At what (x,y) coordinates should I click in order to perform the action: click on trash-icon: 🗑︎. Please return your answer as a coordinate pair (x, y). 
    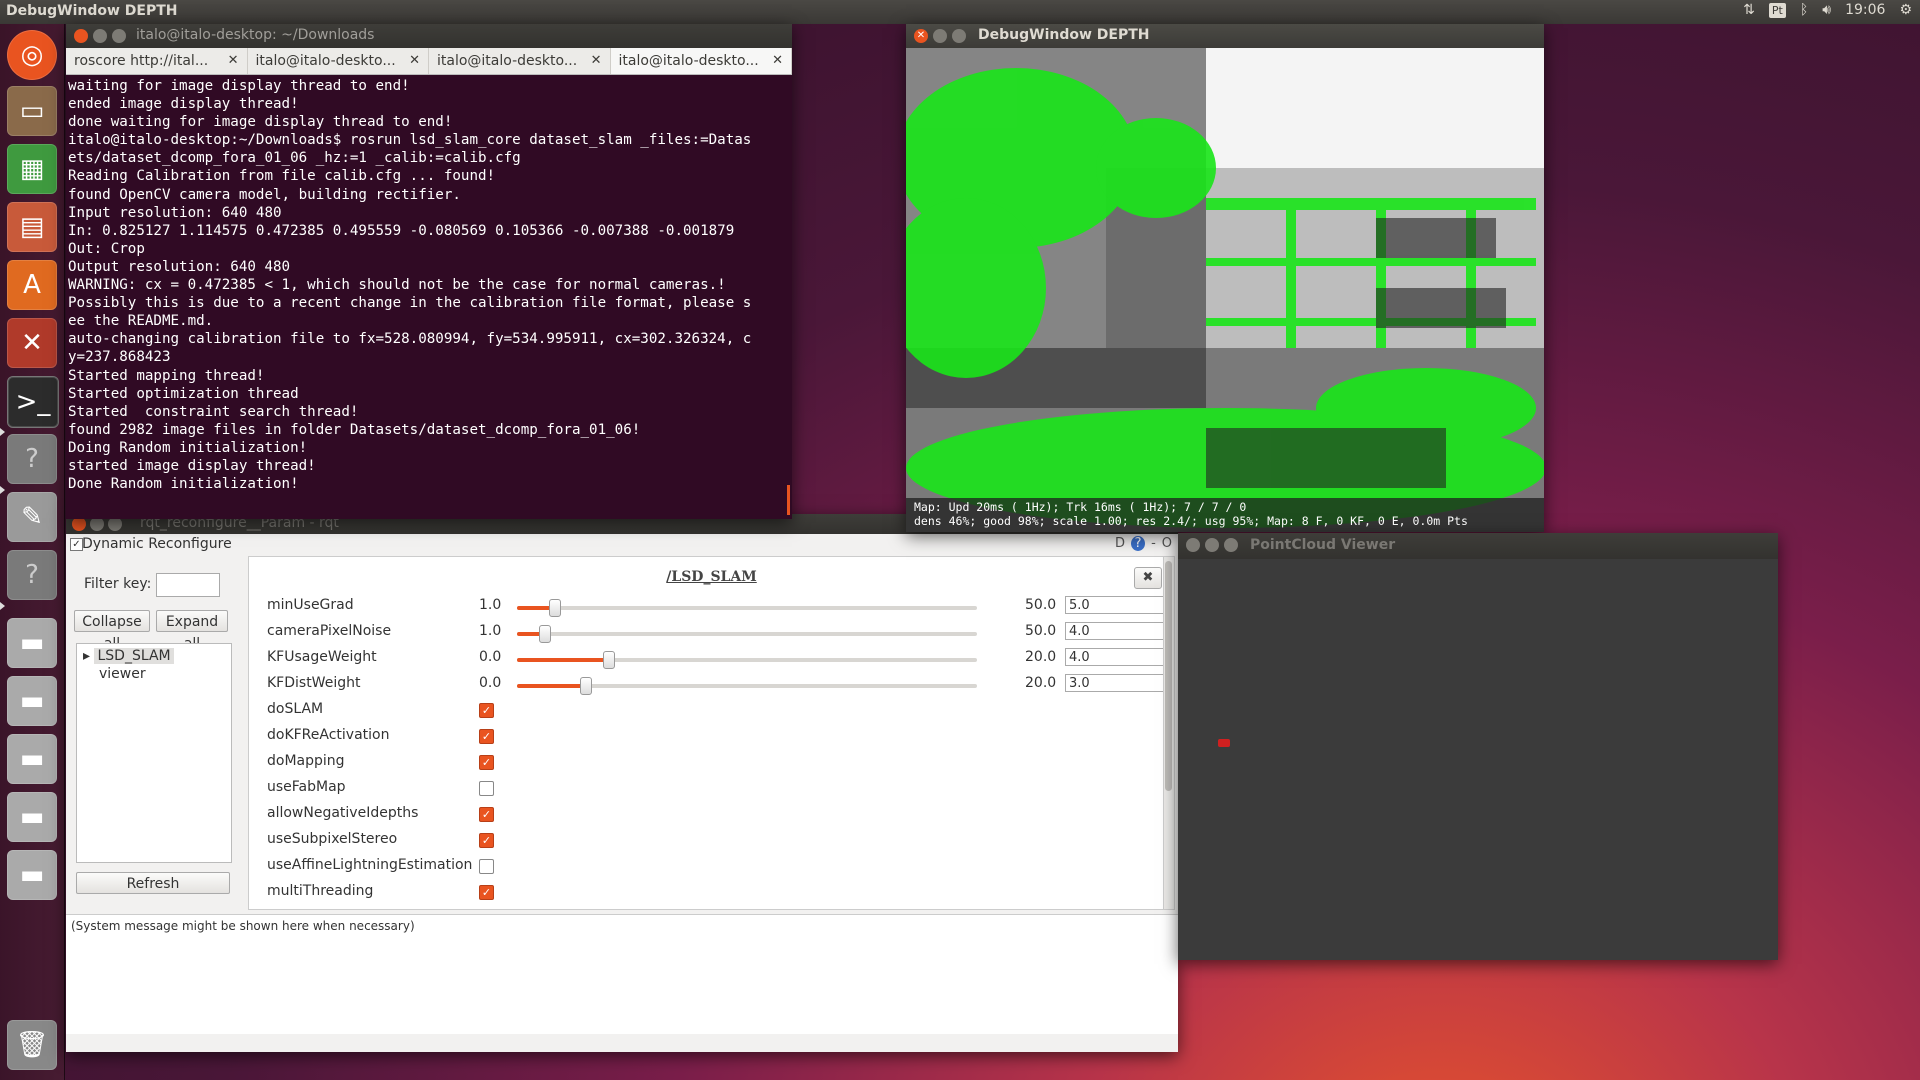
    Looking at the image, I should click on (32, 1045).